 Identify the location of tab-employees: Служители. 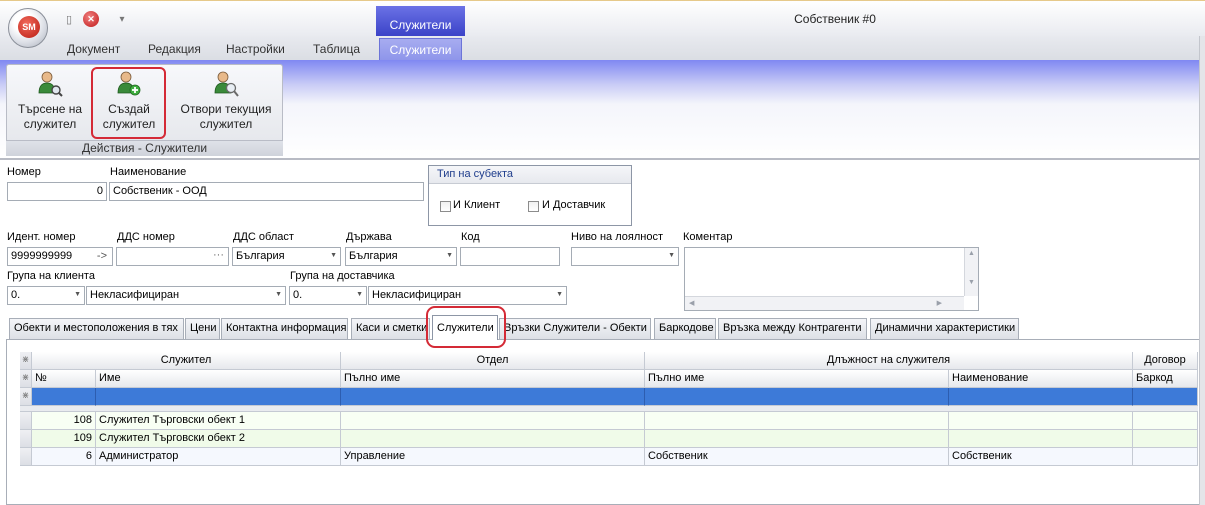
(420, 49).